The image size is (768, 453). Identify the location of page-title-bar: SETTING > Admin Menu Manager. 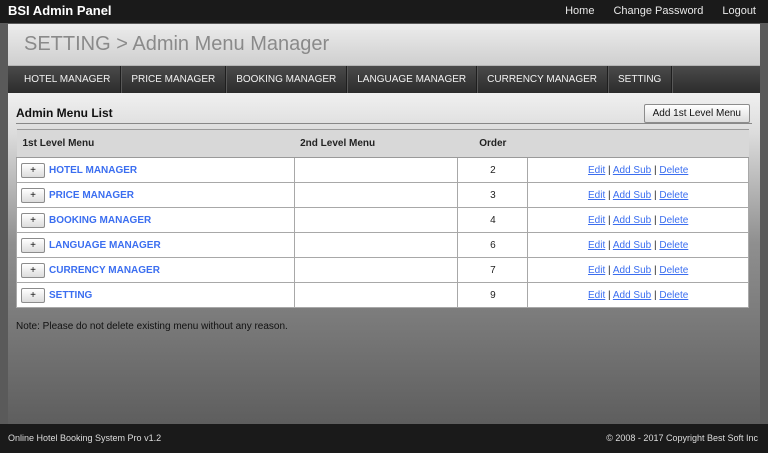
(384, 45).